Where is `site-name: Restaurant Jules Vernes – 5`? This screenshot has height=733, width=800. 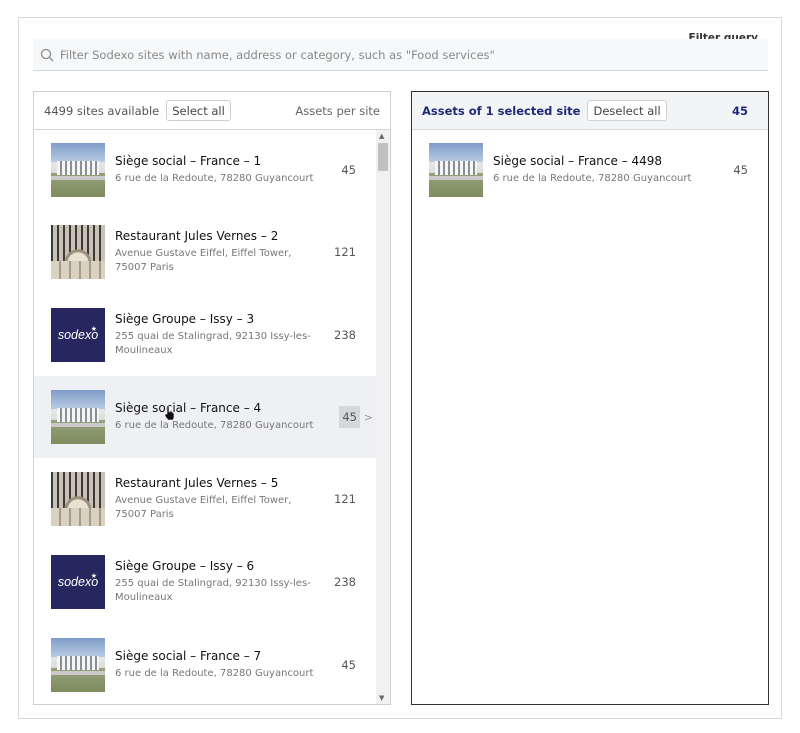
site-name: Restaurant Jules Vernes – 5 is located at coordinates (197, 483).